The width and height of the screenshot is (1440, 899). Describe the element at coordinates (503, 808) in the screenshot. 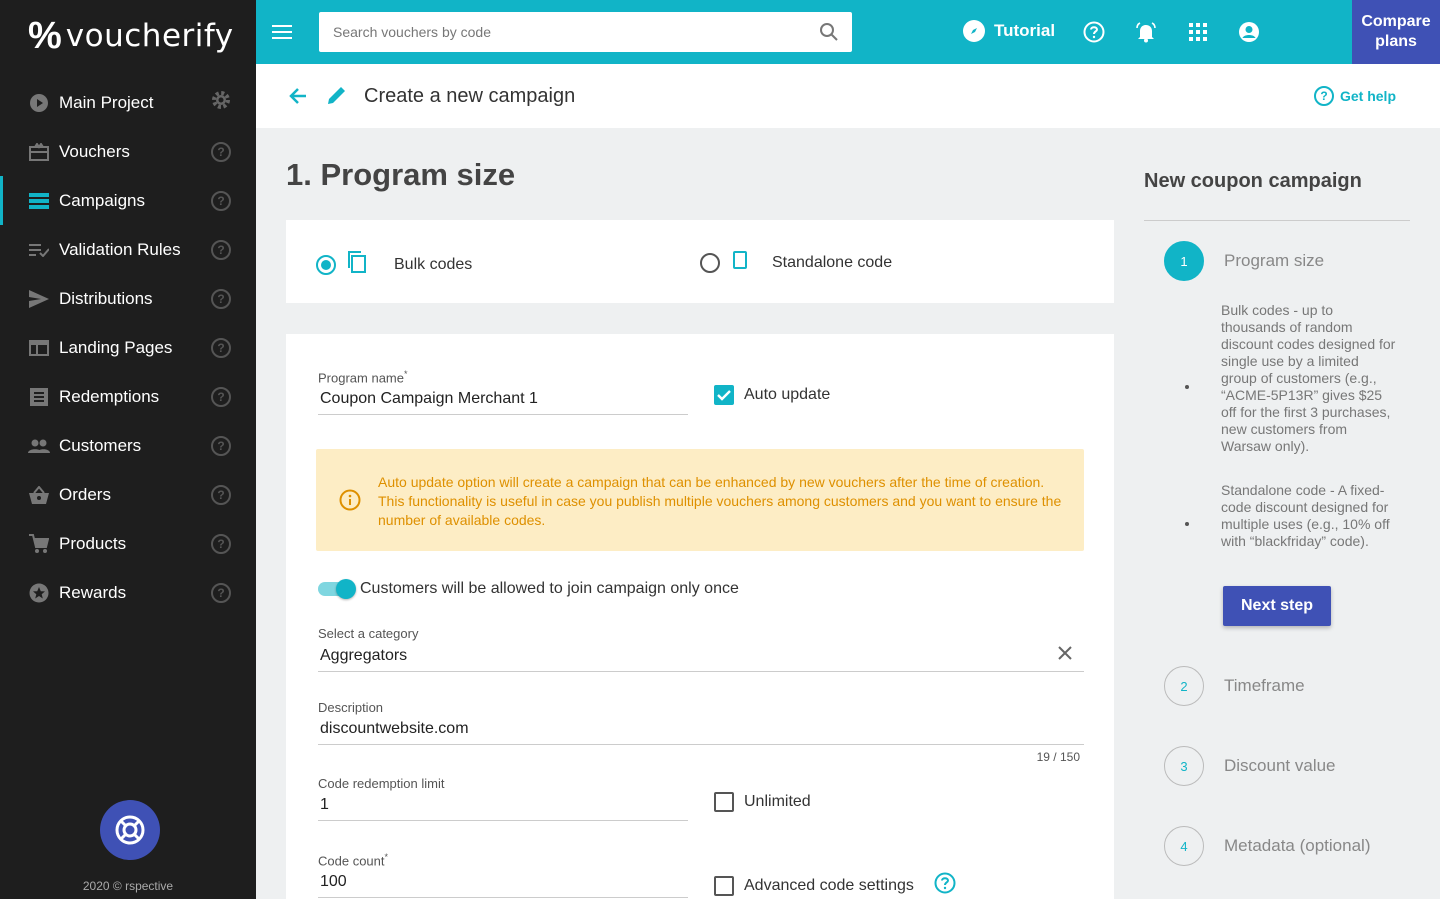

I see `redemption-limit-input: 1` at that location.